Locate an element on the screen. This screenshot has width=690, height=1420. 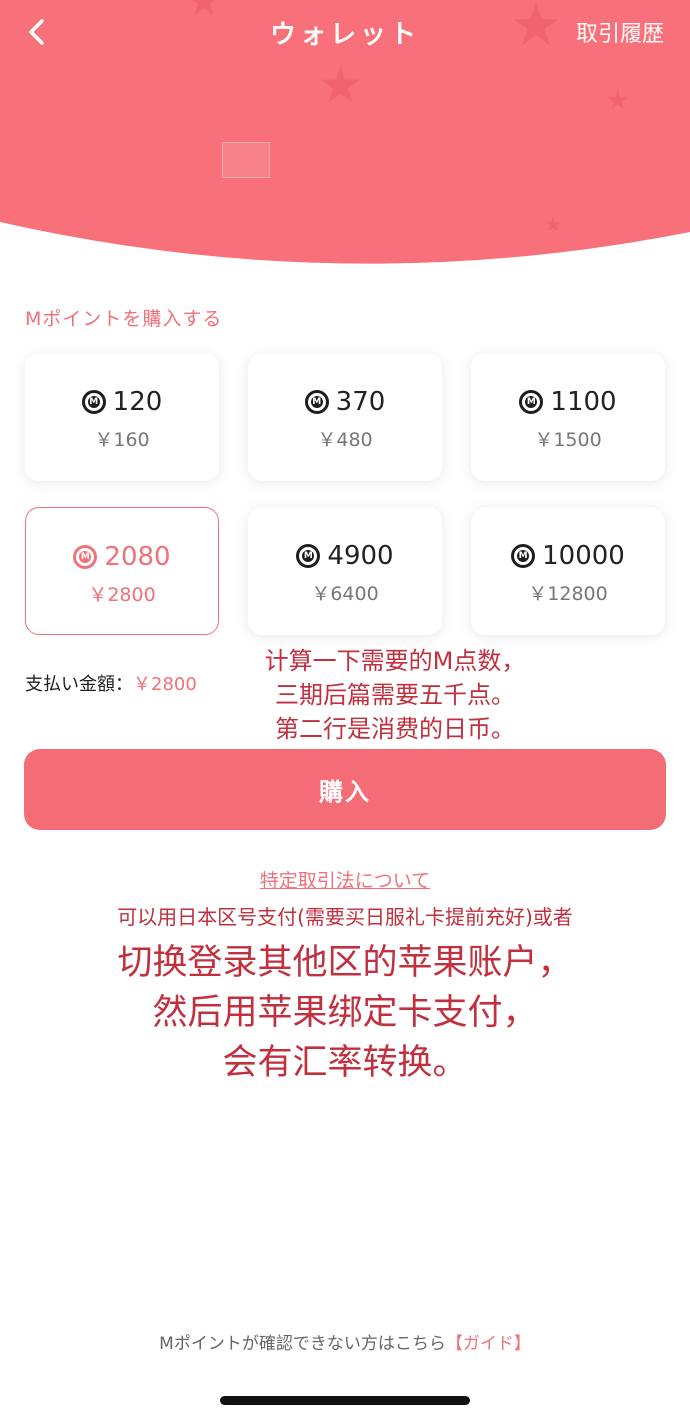
annotation-line: 然后用苹果绑定卡支付， is located at coordinates (345, 1013).